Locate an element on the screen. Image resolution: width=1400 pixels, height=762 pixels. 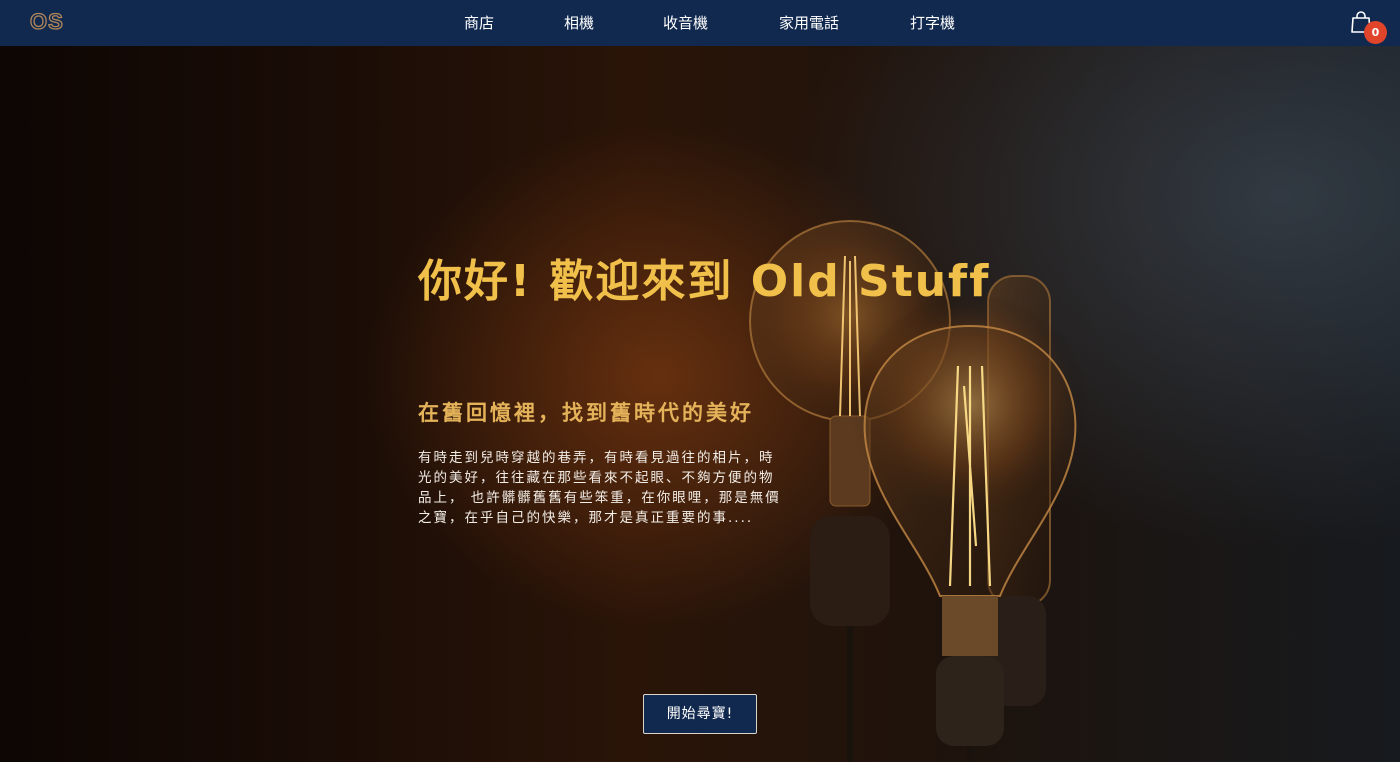
cart-button: 0 is located at coordinates (1370, 27).